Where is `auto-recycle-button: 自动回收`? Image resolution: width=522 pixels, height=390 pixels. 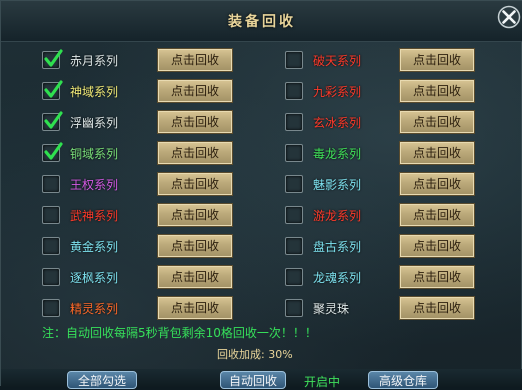
auto-recycle-button: 自动回收 is located at coordinates (253, 380).